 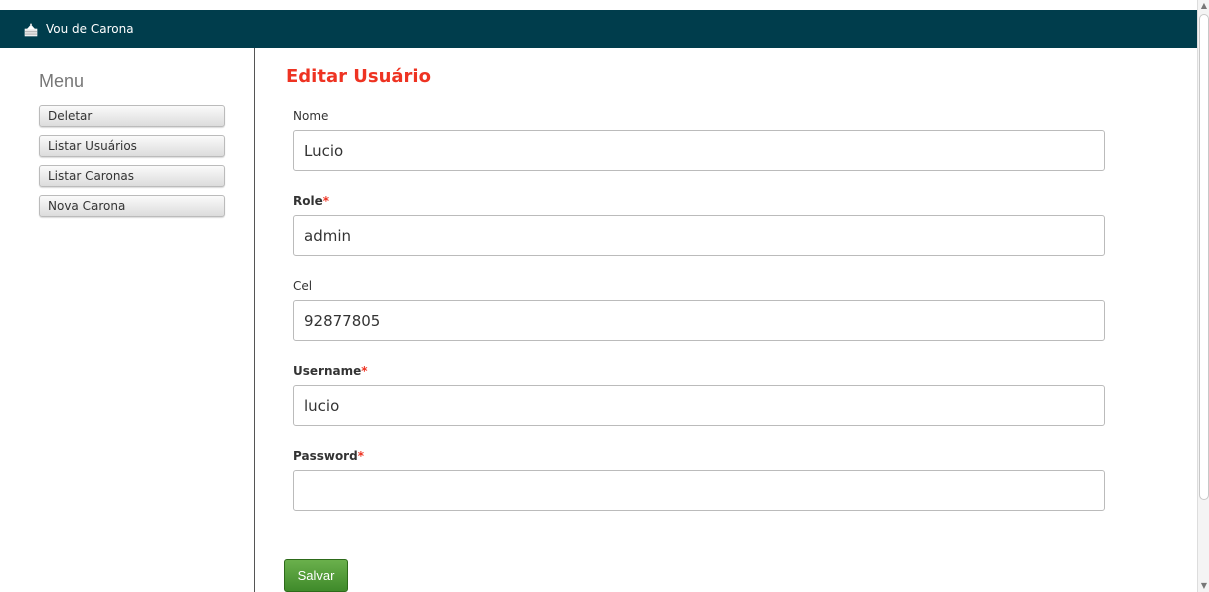 What do you see at coordinates (598, 29) in the screenshot?
I see `navbar: Vou de Carona` at bounding box center [598, 29].